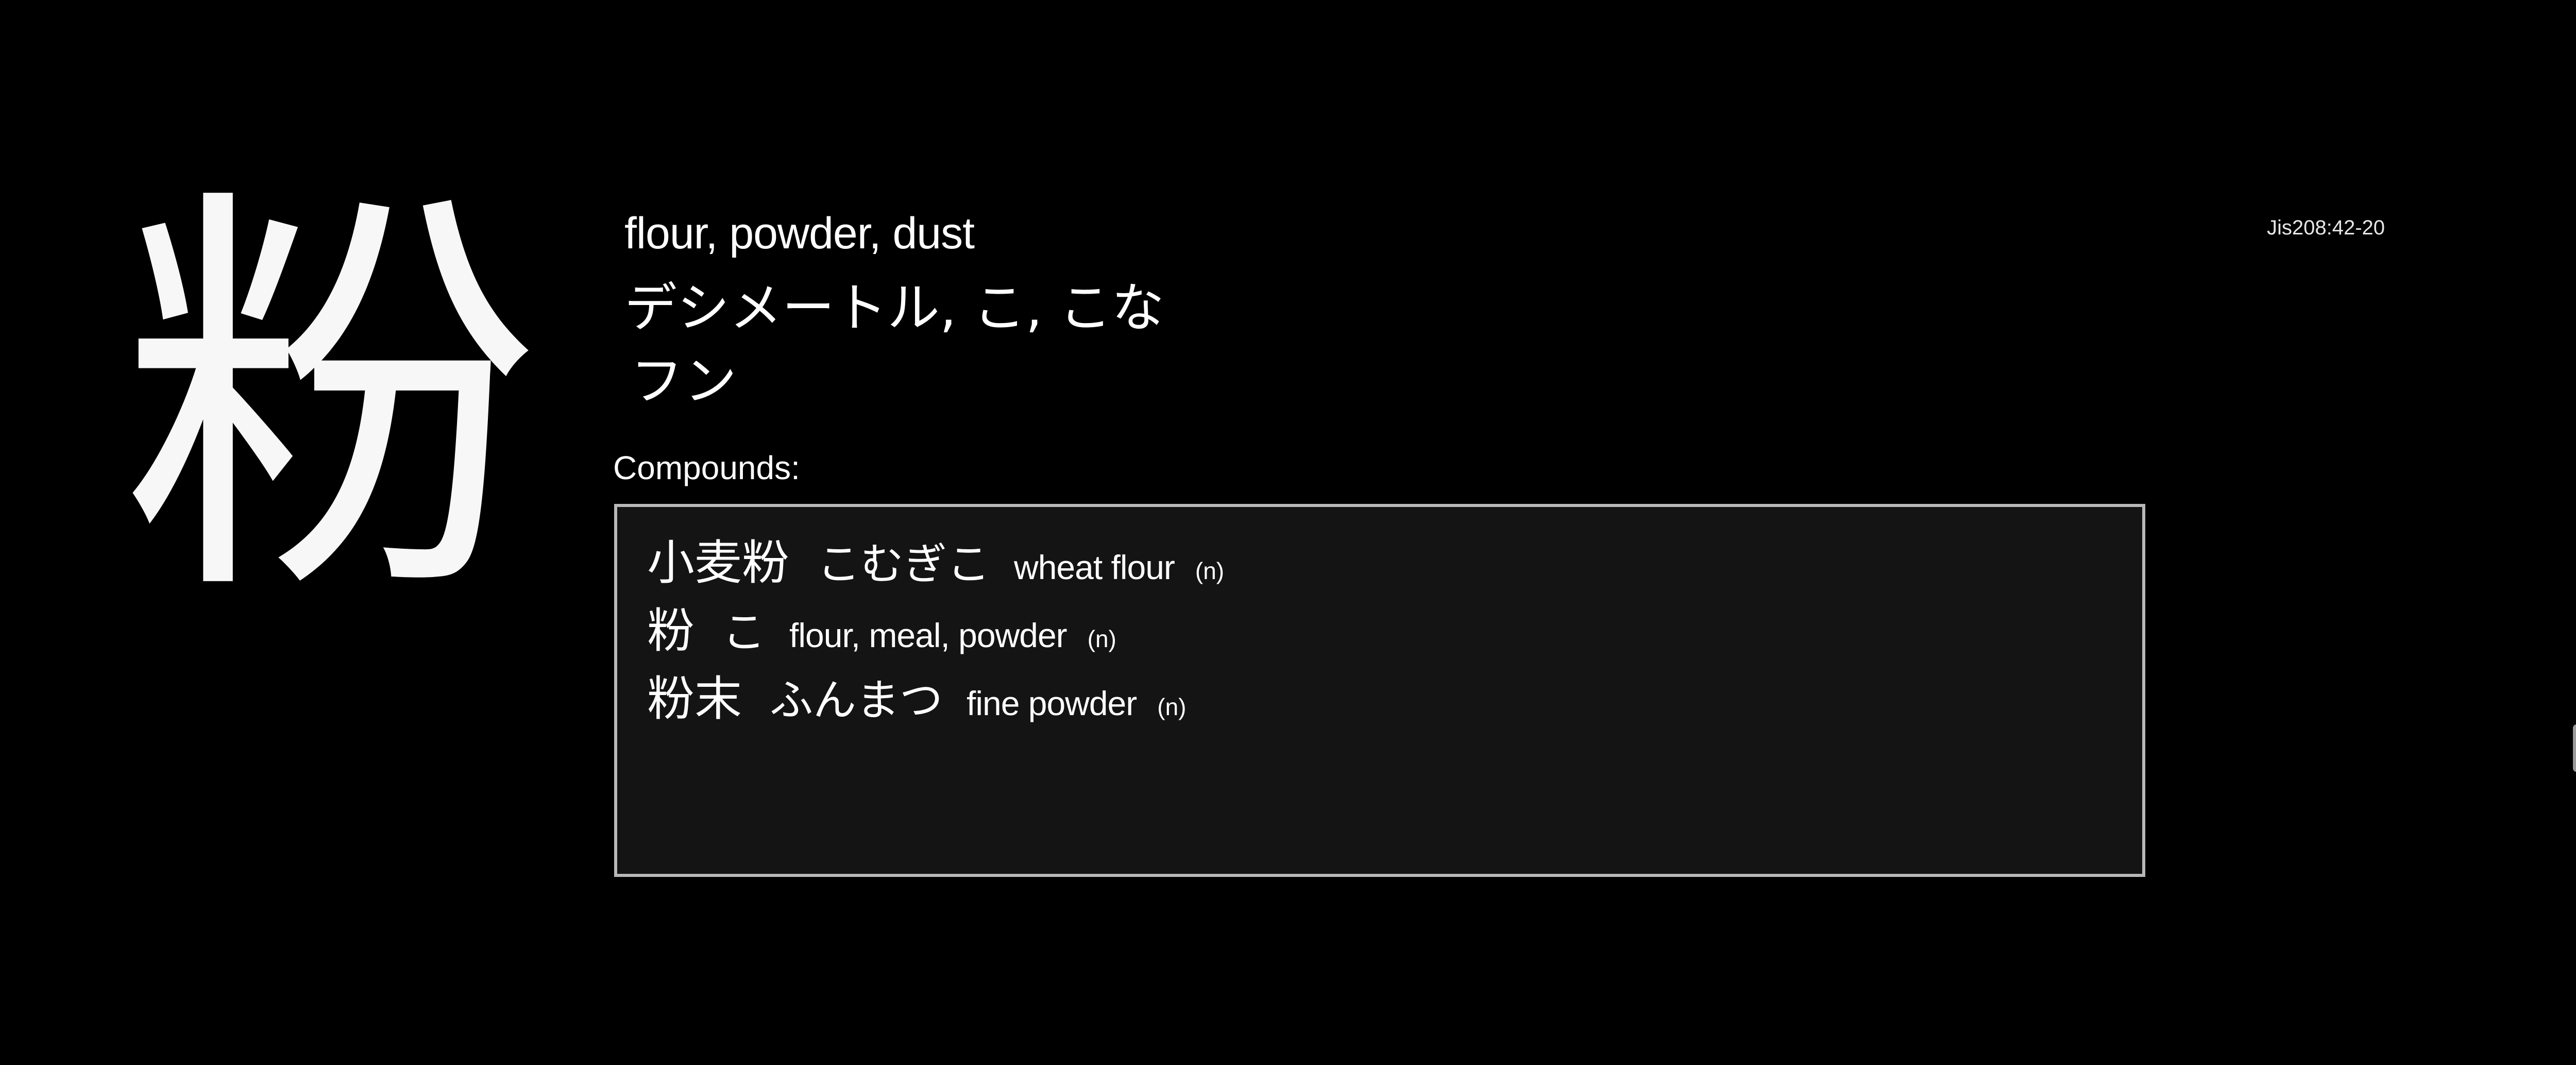 This screenshot has height=1065, width=2576. I want to click on scroll-handle, so click(2574, 748).